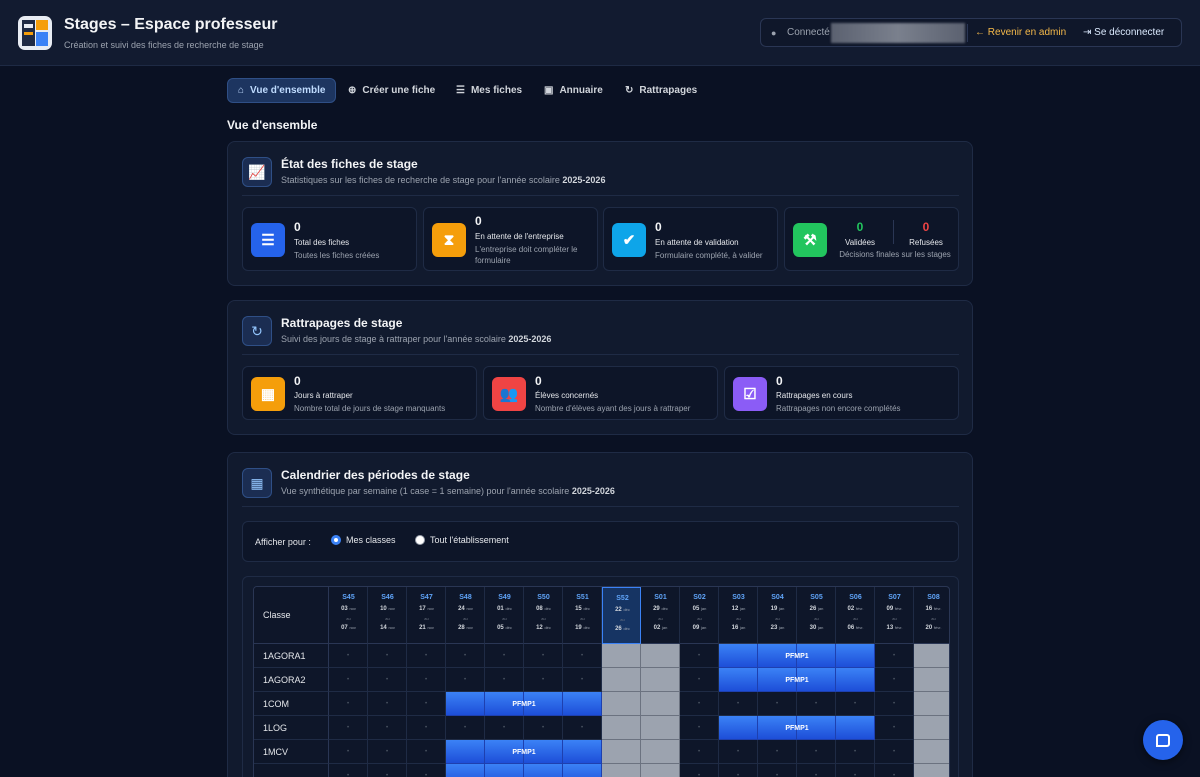 Image resolution: width=1200 pixels, height=777 pixels. What do you see at coordinates (391, 90) in the screenshot?
I see `tab-create-fiche: ⊕ Créer une fiche` at bounding box center [391, 90].